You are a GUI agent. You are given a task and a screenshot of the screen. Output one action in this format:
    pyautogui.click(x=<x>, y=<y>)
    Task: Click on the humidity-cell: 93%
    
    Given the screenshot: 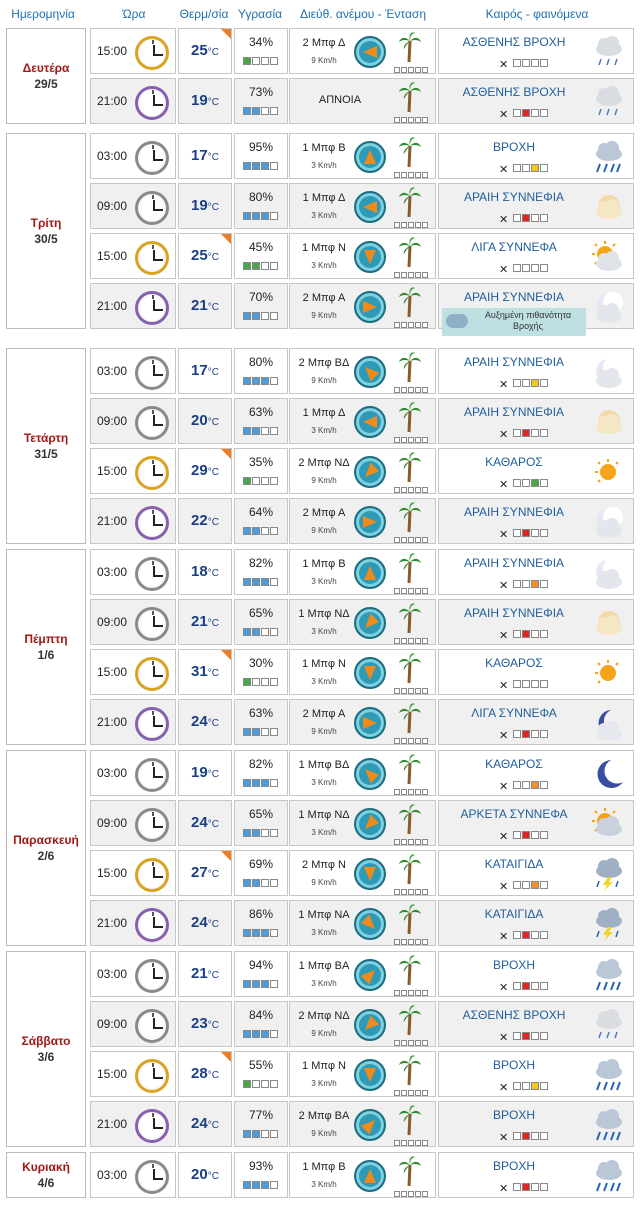 What is the action you would take?
    pyautogui.click(x=261, y=1175)
    